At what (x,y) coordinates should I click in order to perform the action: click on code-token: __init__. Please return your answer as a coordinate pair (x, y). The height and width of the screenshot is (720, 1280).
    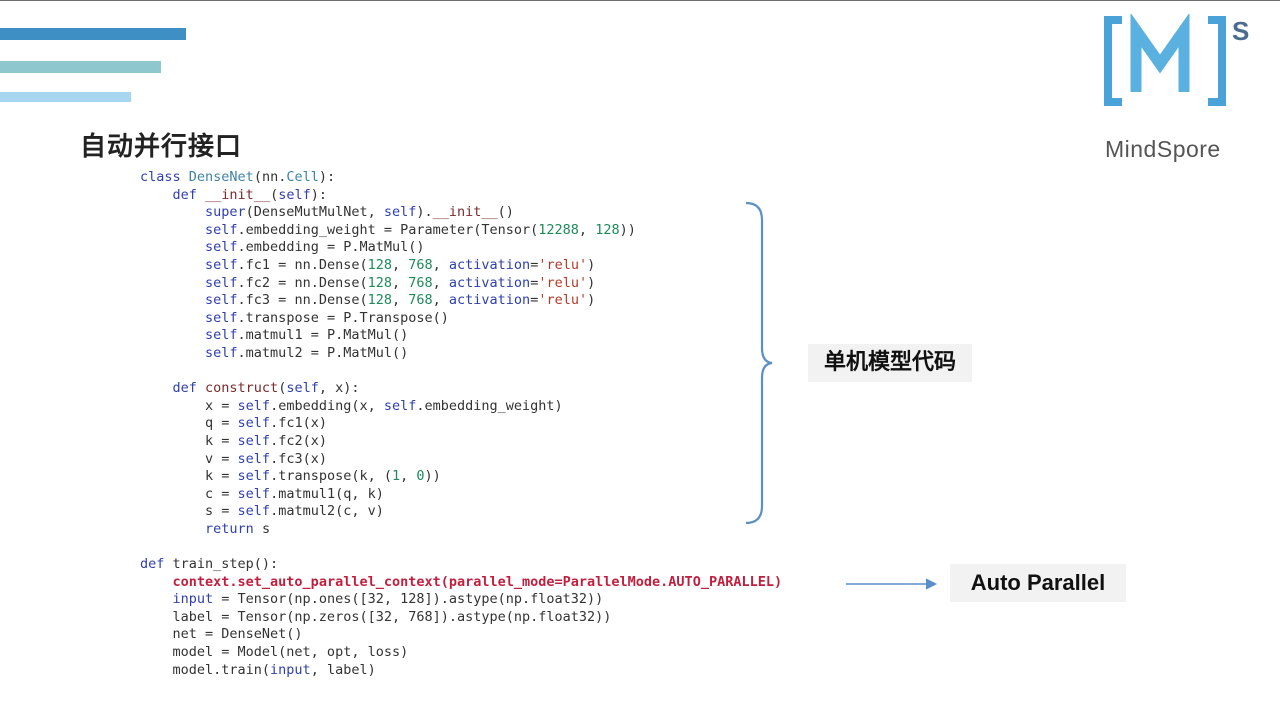
    Looking at the image, I should click on (465, 212).